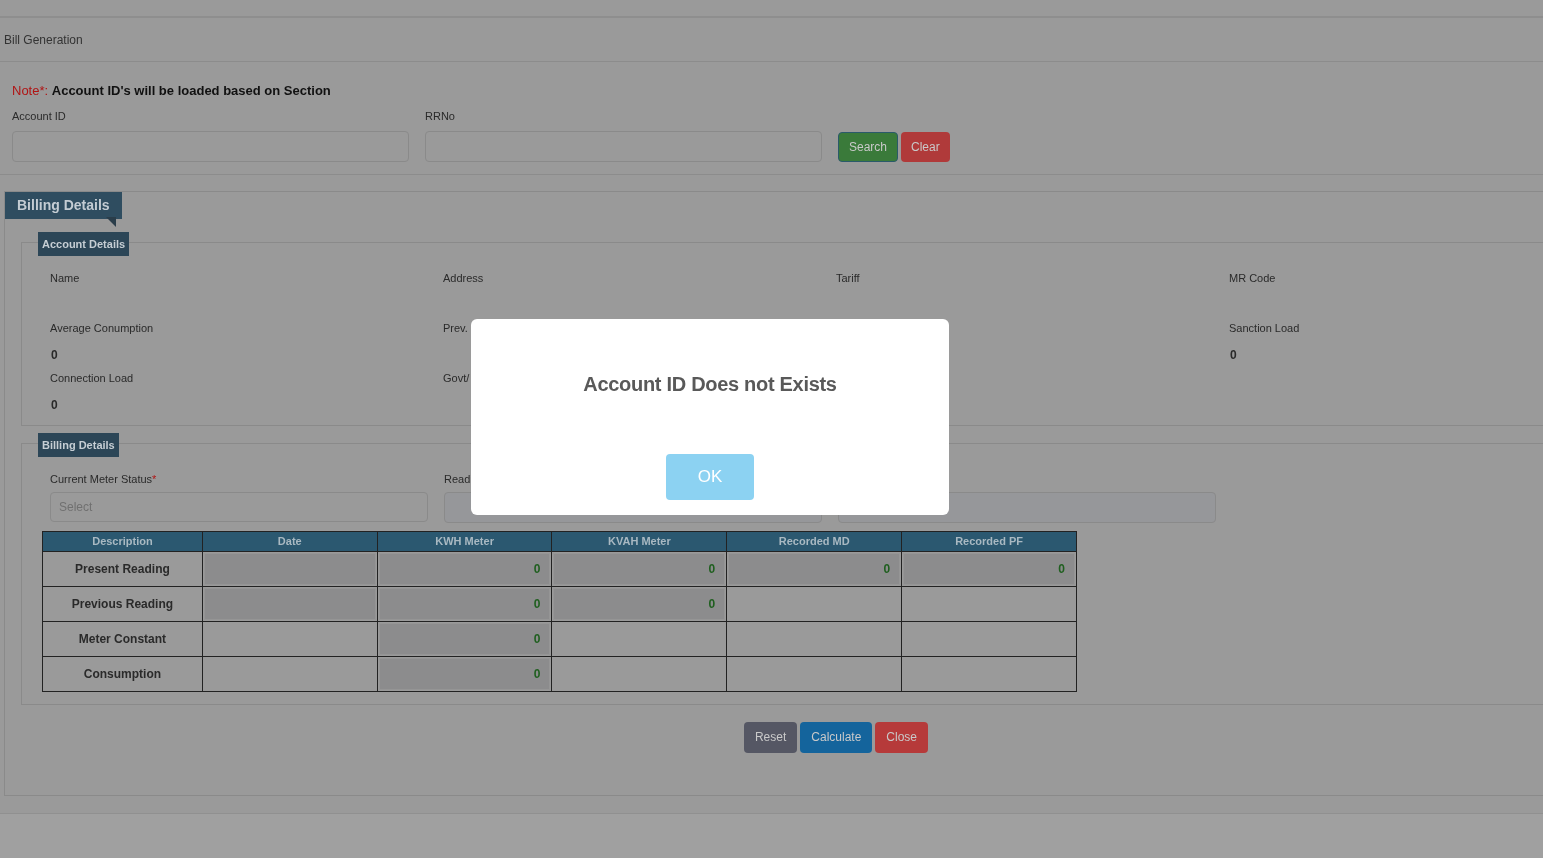 The width and height of the screenshot is (1543, 858). What do you see at coordinates (440, 116) in the screenshot?
I see `field-label: RRNo` at bounding box center [440, 116].